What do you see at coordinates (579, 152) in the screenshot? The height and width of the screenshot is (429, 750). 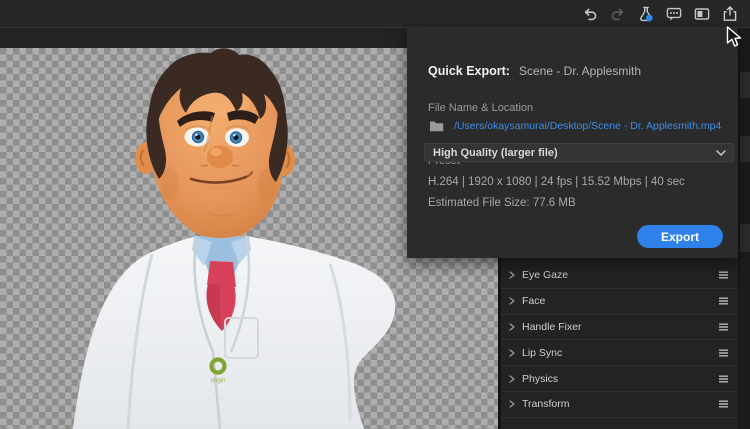 I see `preset-dropdown: High Quality (larger file)` at bounding box center [579, 152].